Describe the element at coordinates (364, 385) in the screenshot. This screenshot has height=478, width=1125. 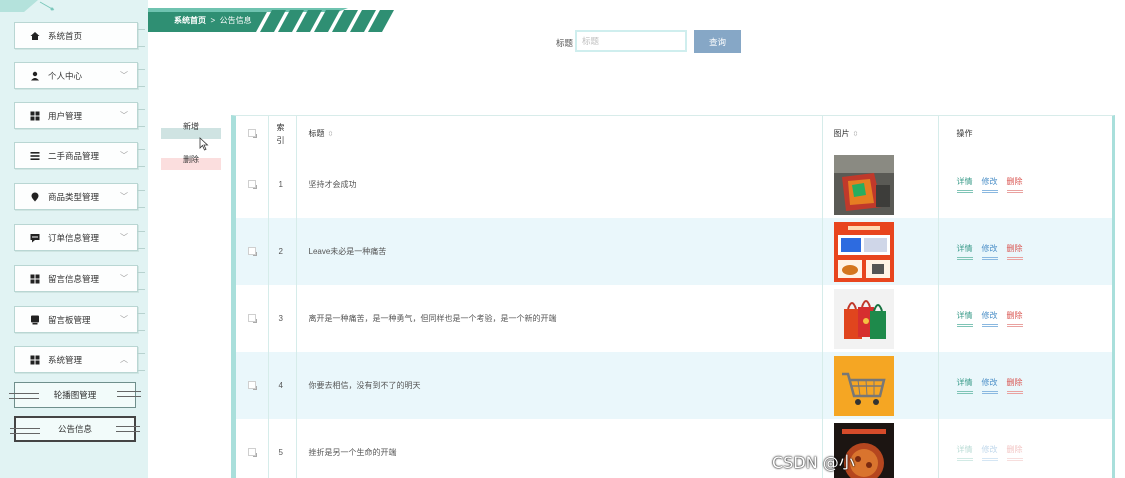
I see `row-title: 你要去相信，没有到不了的明天` at that location.